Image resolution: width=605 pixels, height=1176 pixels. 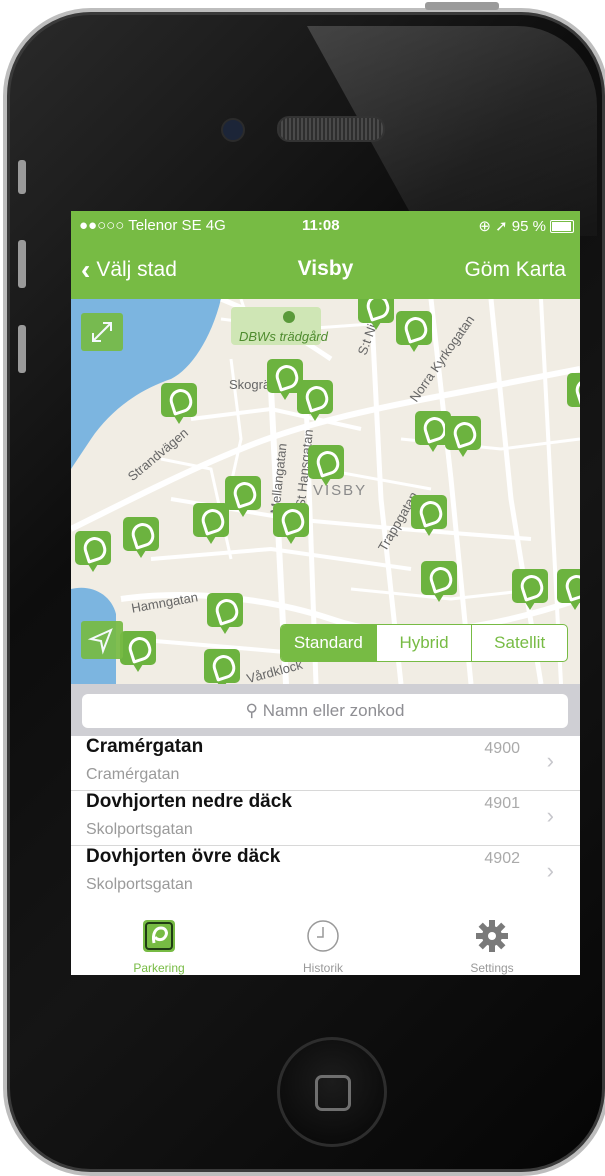 I want to click on front-camera, so click(x=233, y=130).